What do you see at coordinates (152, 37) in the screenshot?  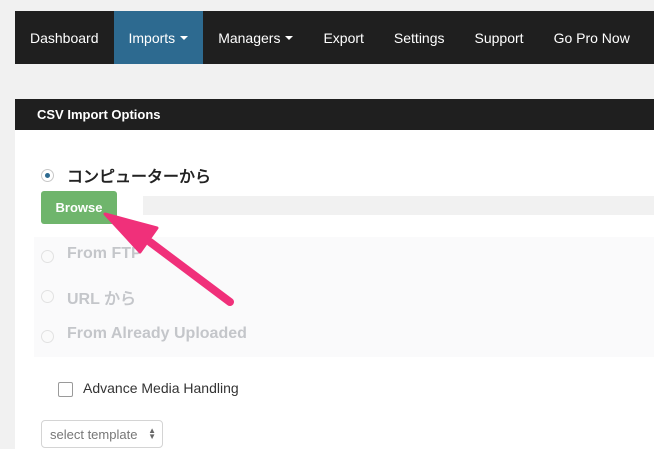 I see `nav-imports-label: Imports` at bounding box center [152, 37].